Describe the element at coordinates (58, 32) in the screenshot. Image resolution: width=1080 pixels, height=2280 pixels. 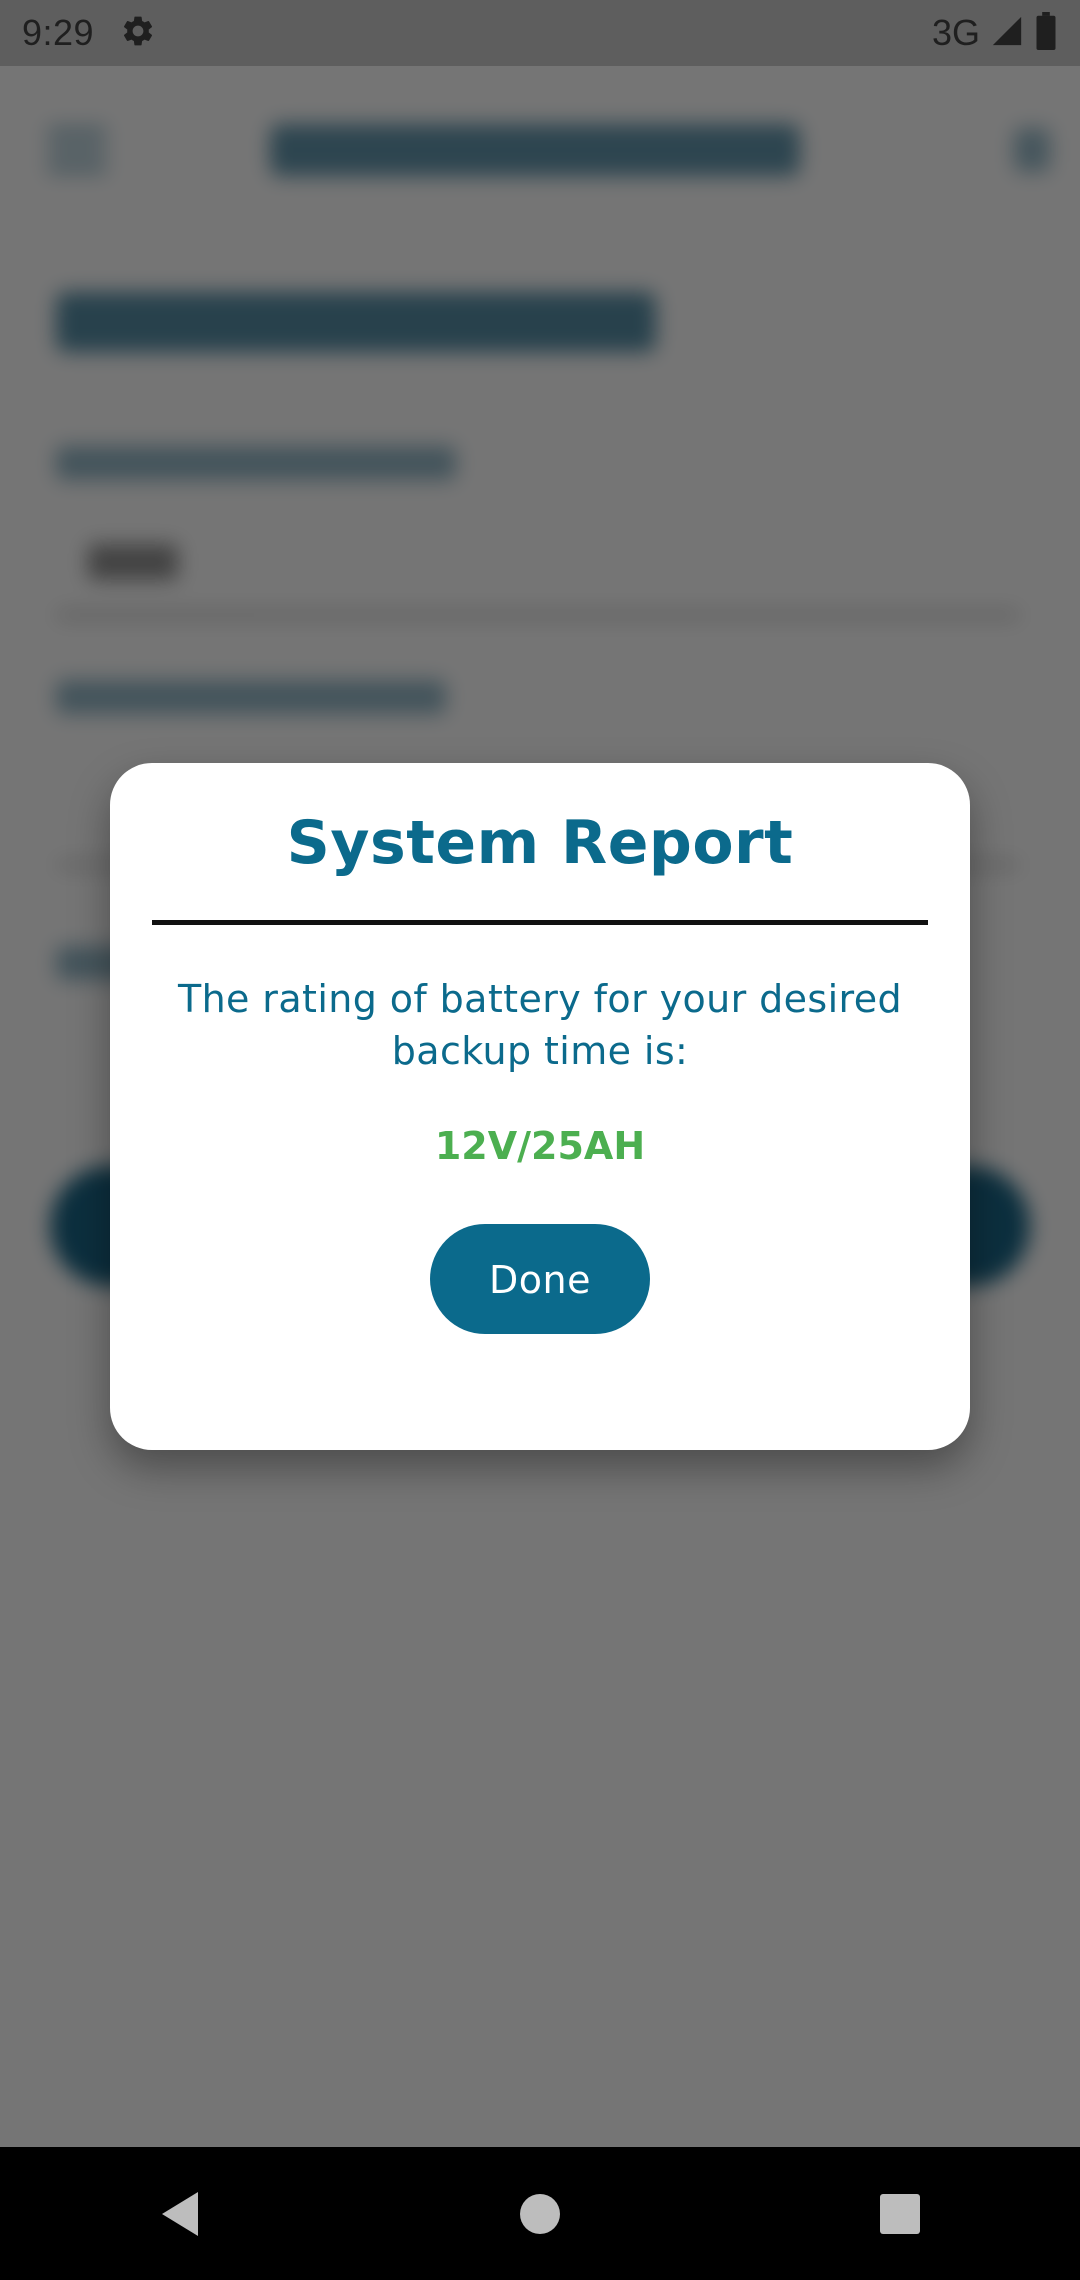
I see `status-time: 9:29` at that location.